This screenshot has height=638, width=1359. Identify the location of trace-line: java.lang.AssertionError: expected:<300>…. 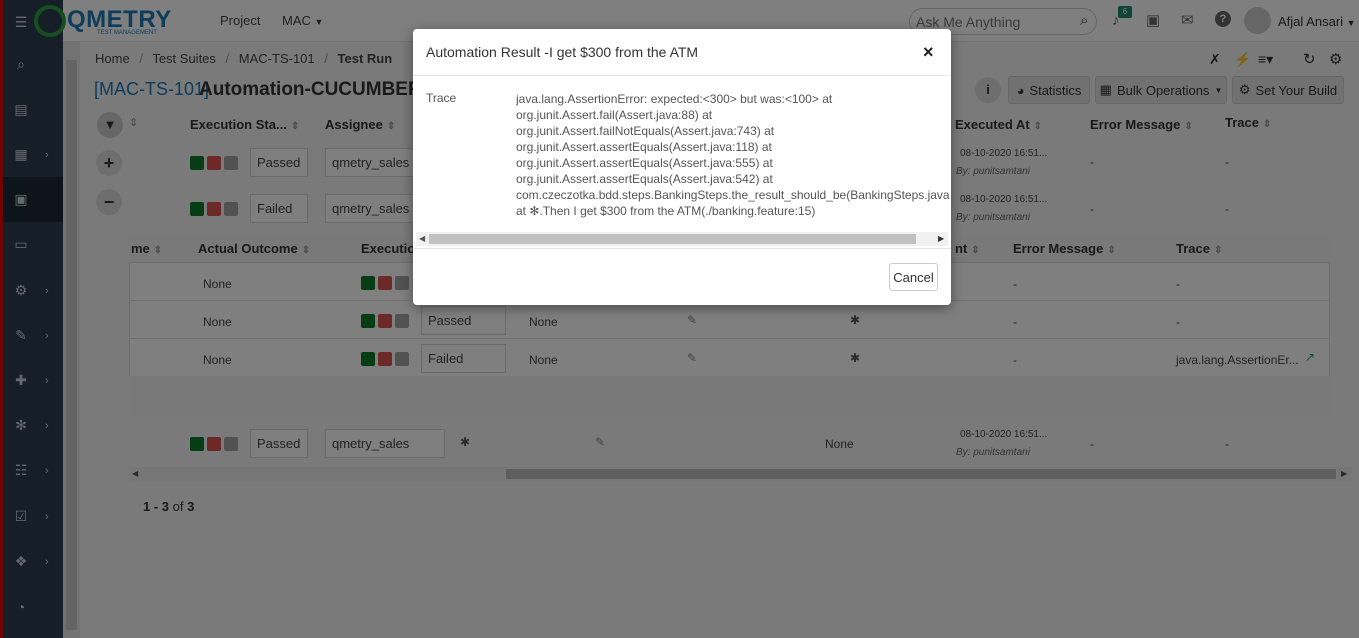
(674, 99).